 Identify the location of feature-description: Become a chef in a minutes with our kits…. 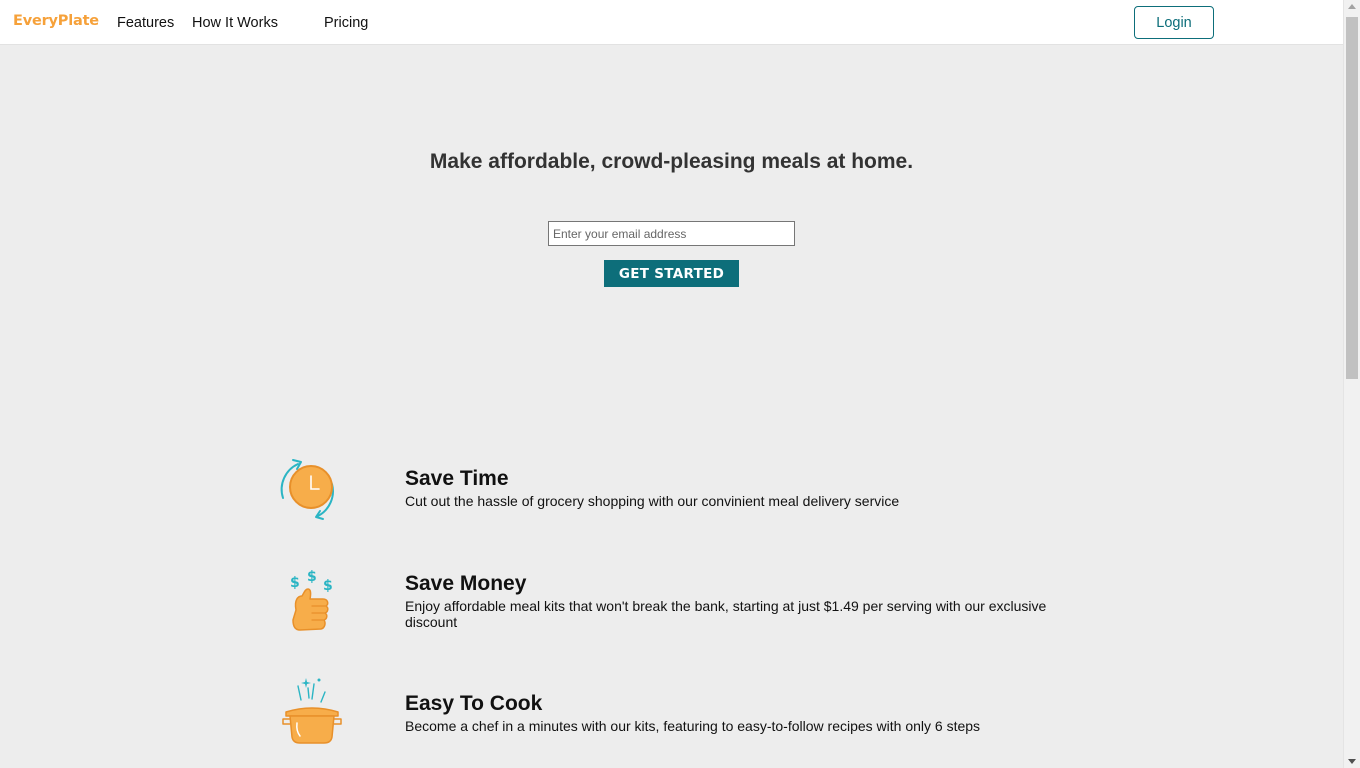
(693, 726).